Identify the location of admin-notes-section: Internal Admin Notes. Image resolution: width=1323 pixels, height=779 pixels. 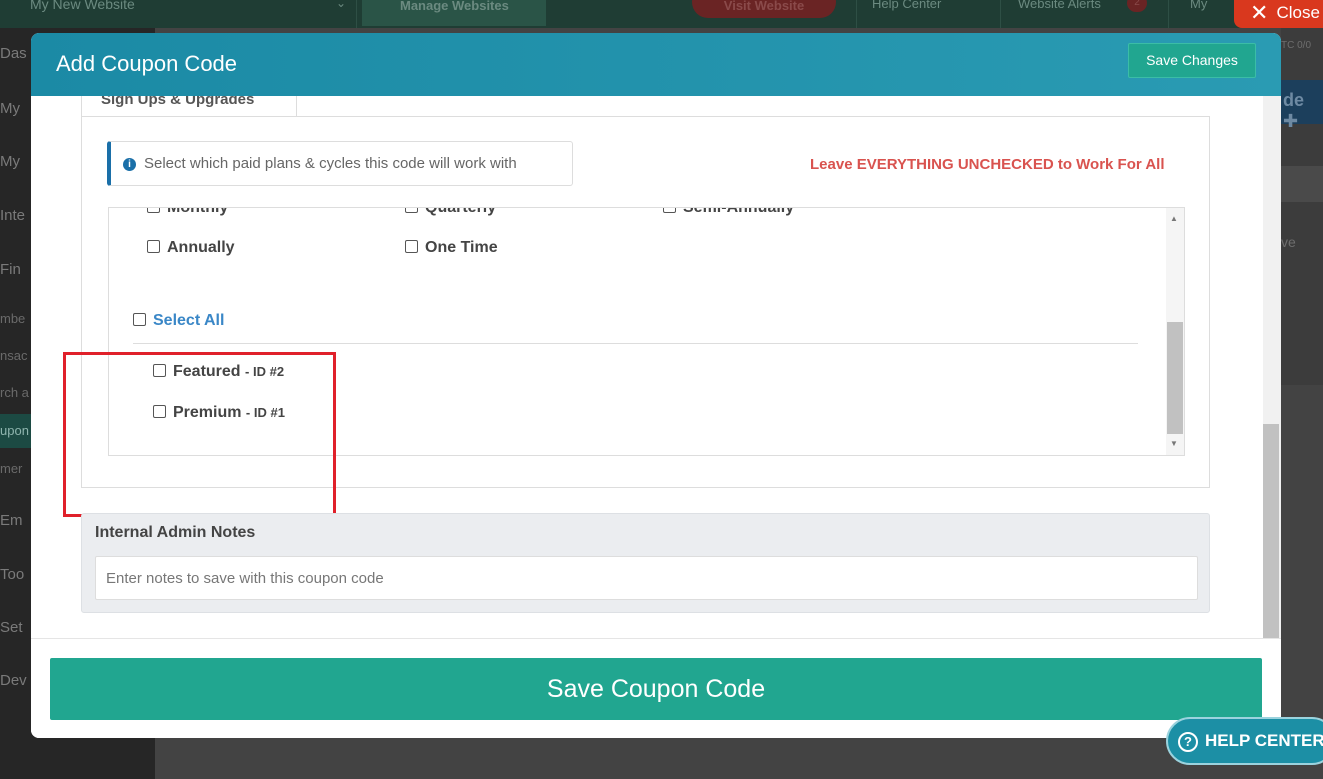
(645, 563).